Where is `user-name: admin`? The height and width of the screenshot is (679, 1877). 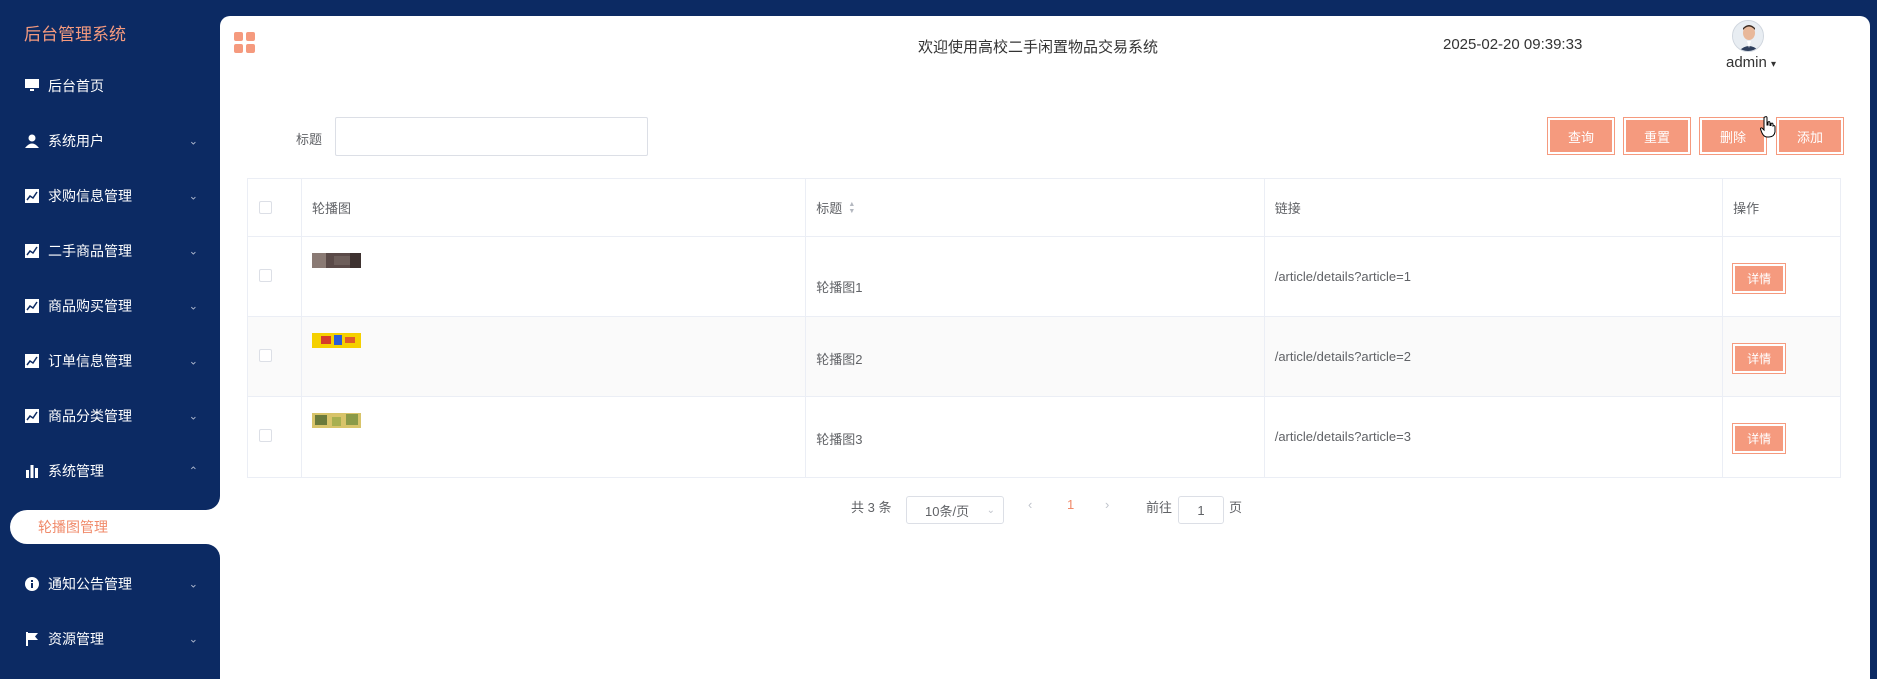 user-name: admin is located at coordinates (1746, 62).